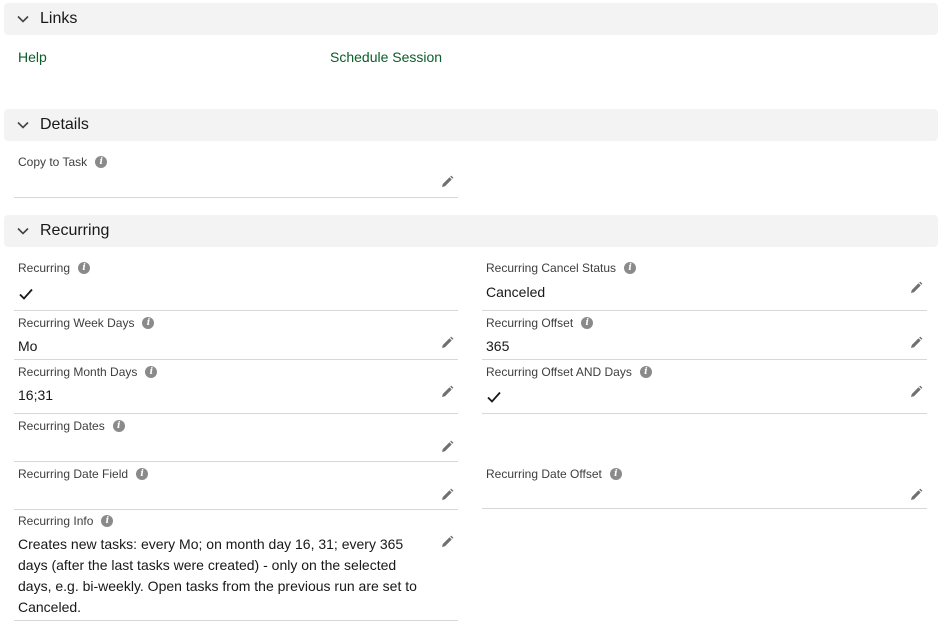  I want to click on recurring-dates-label: Recurring Dates, so click(61, 426).